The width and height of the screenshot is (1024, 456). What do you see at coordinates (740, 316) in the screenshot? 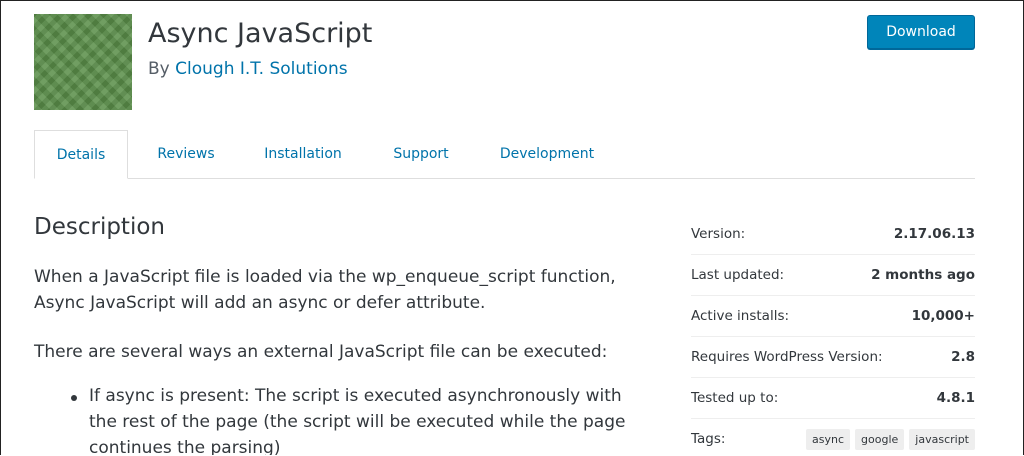
I see `meta-label: Active installs:` at bounding box center [740, 316].